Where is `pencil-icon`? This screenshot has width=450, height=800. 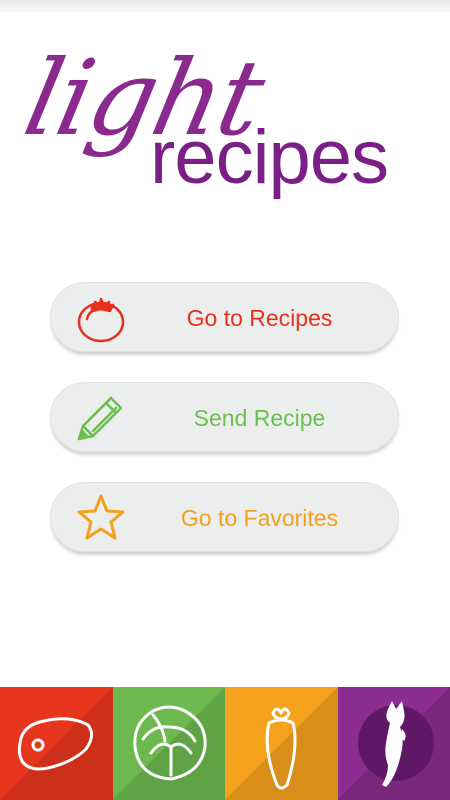 pencil-icon is located at coordinates (101, 418).